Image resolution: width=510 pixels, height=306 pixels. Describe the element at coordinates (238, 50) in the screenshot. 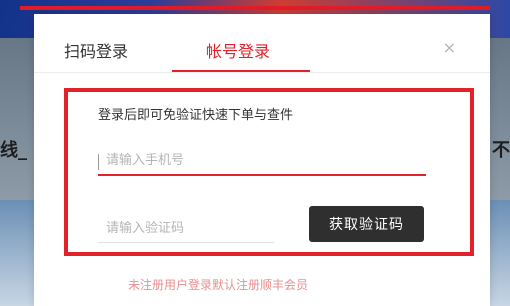

I see `tab-account-login: 帐号登录` at that location.